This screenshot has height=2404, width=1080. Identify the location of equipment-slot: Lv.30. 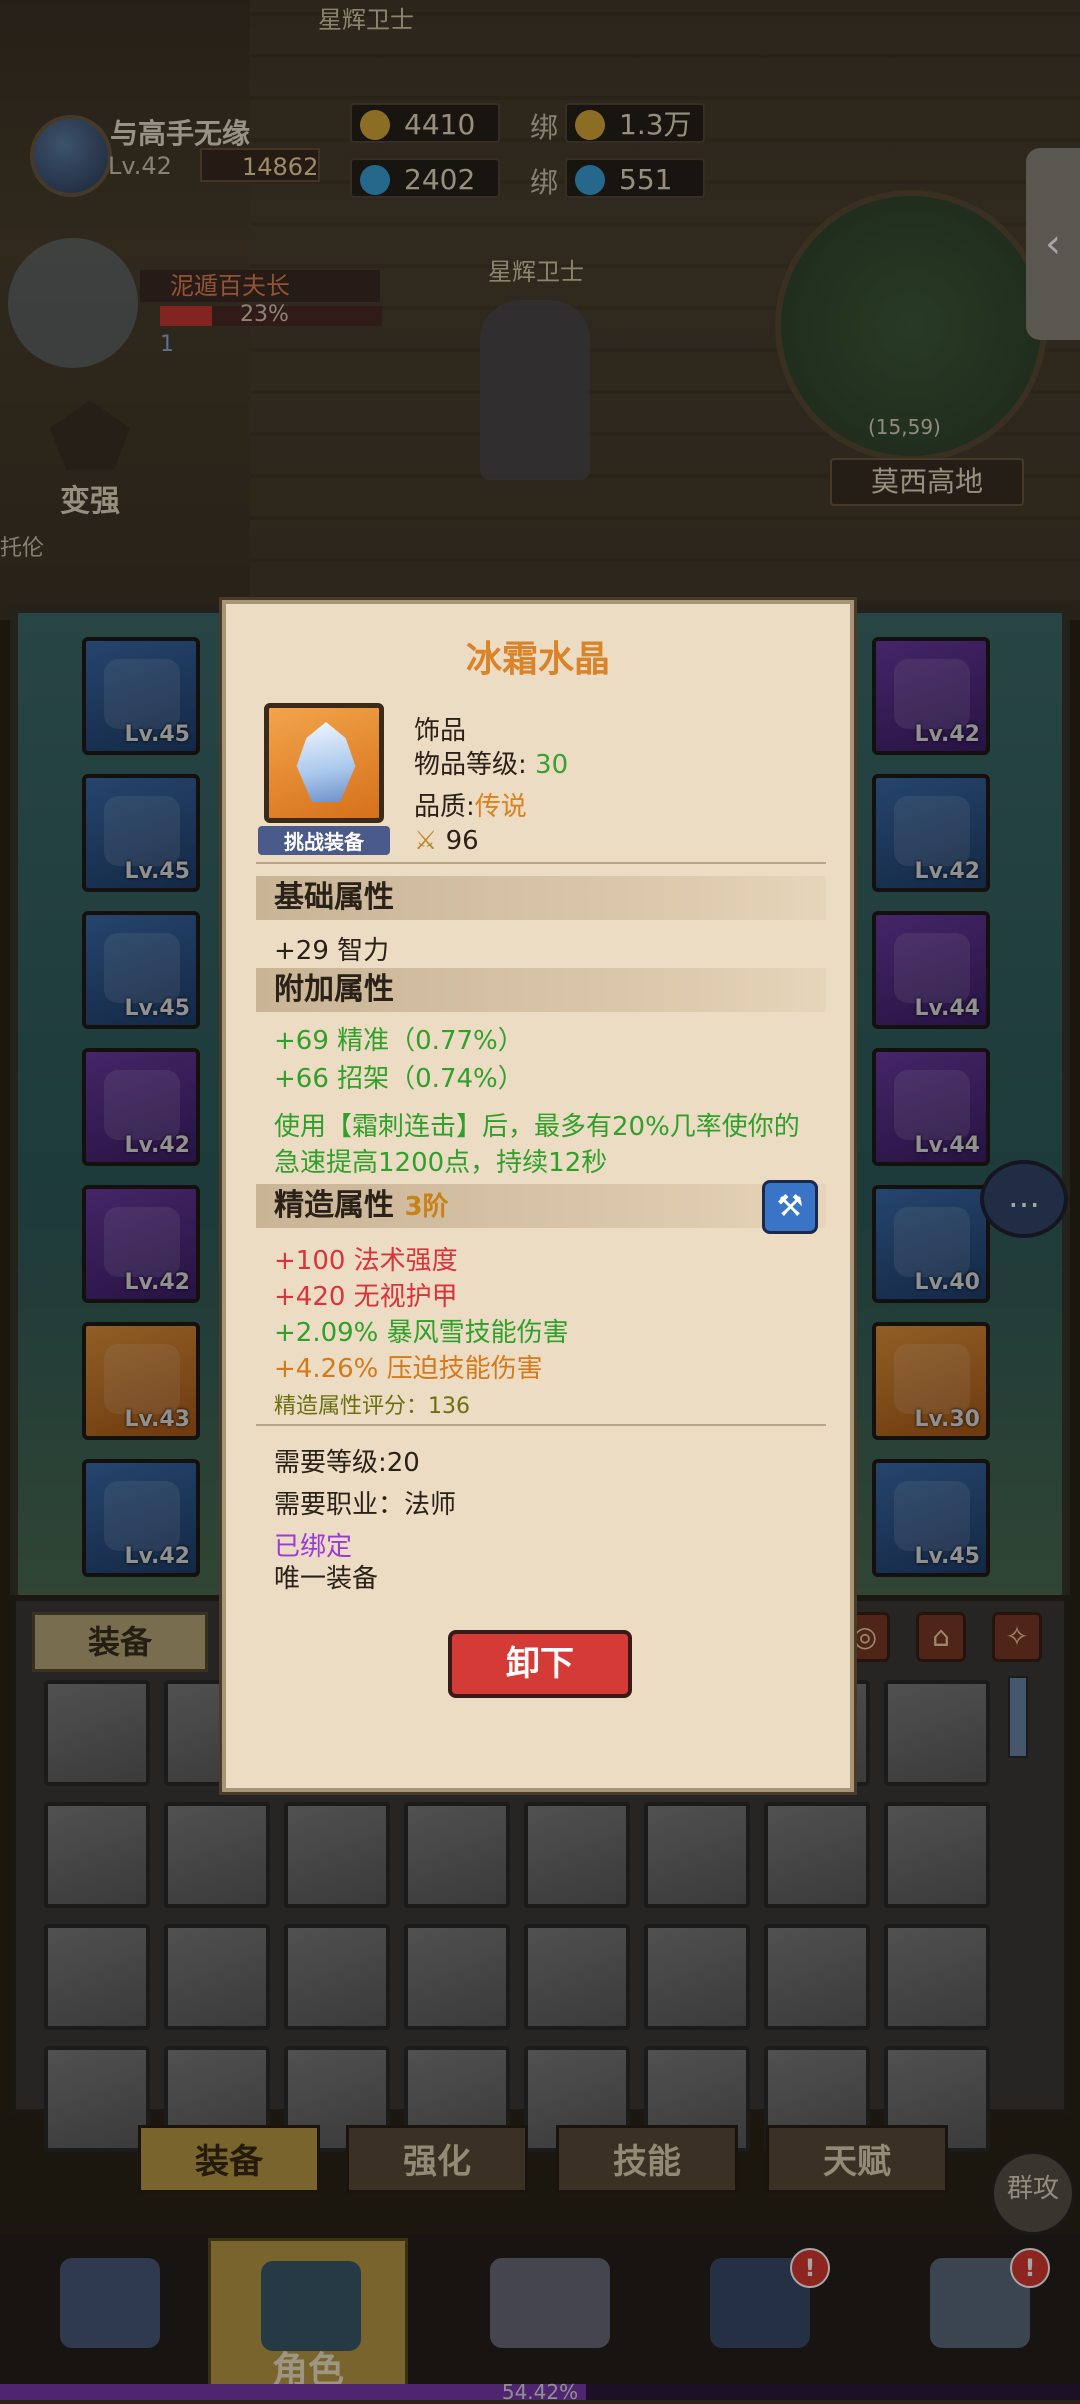
(931, 1381).